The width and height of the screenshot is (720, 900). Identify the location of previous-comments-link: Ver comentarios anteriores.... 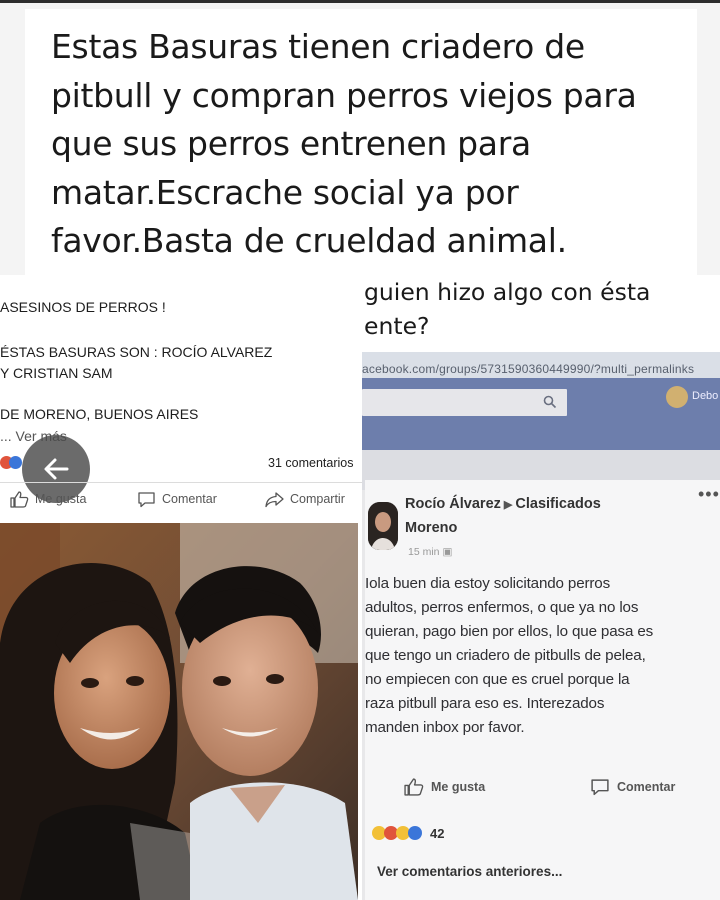
(469, 871).